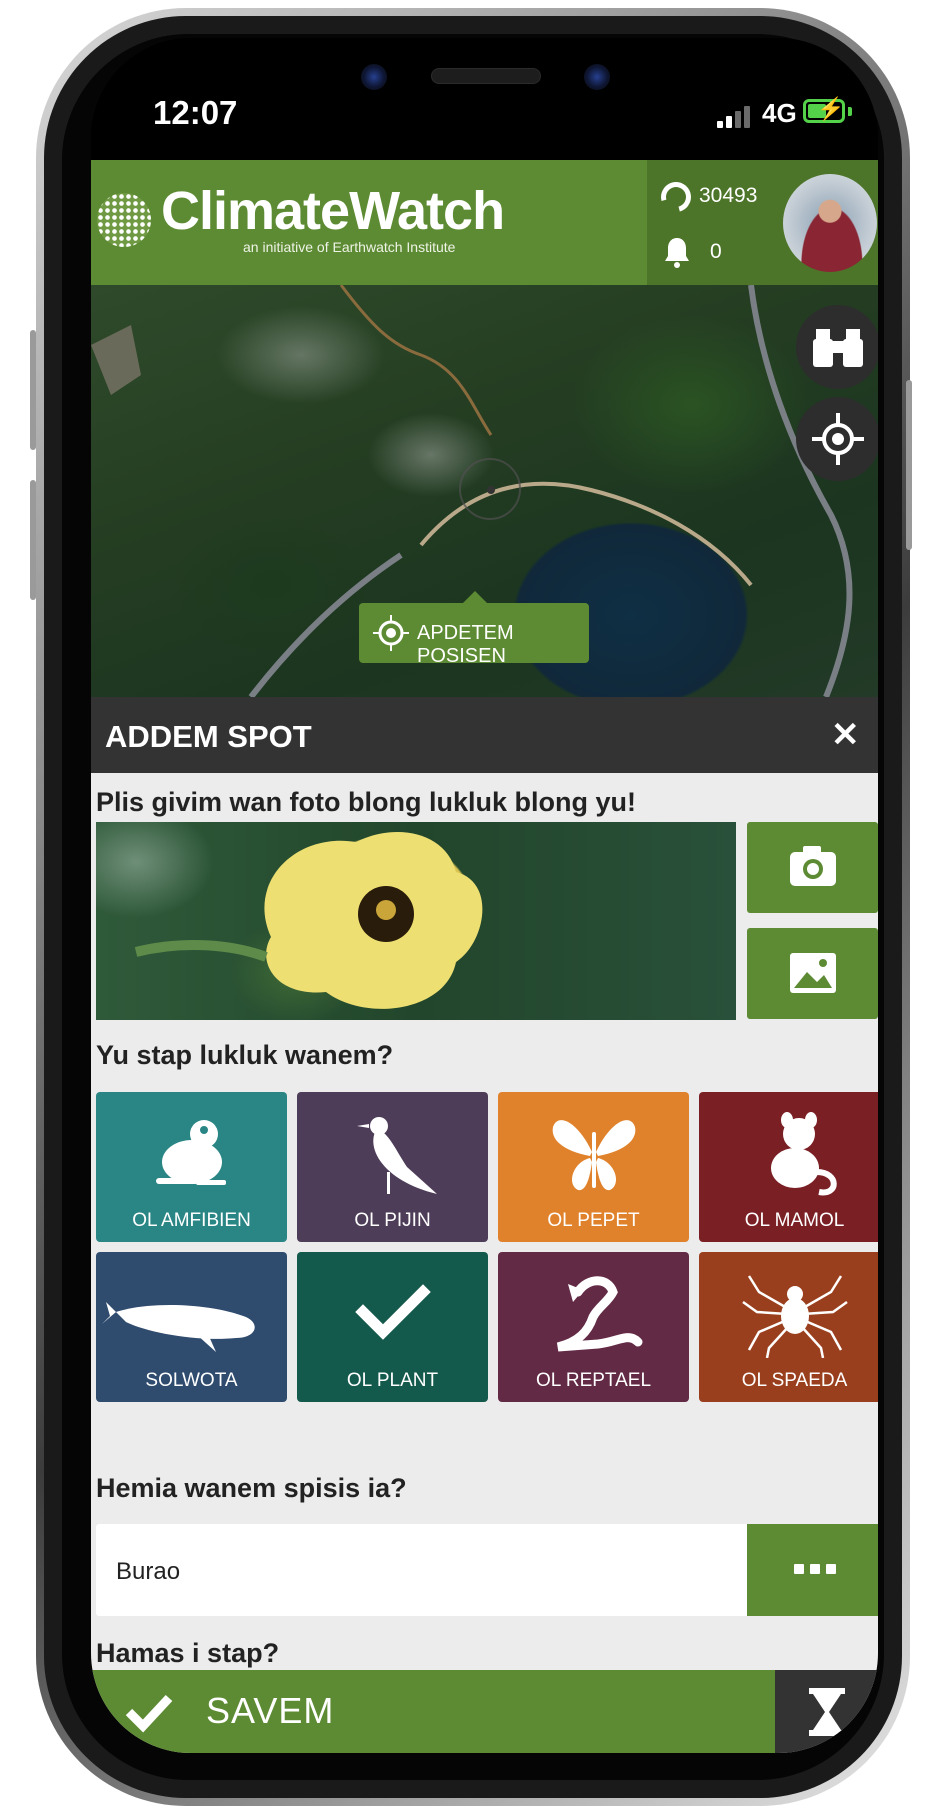 Image resolution: width=941 pixels, height=1810 pixels. Describe the element at coordinates (676, 197) in the screenshot. I see `points-icon` at that location.